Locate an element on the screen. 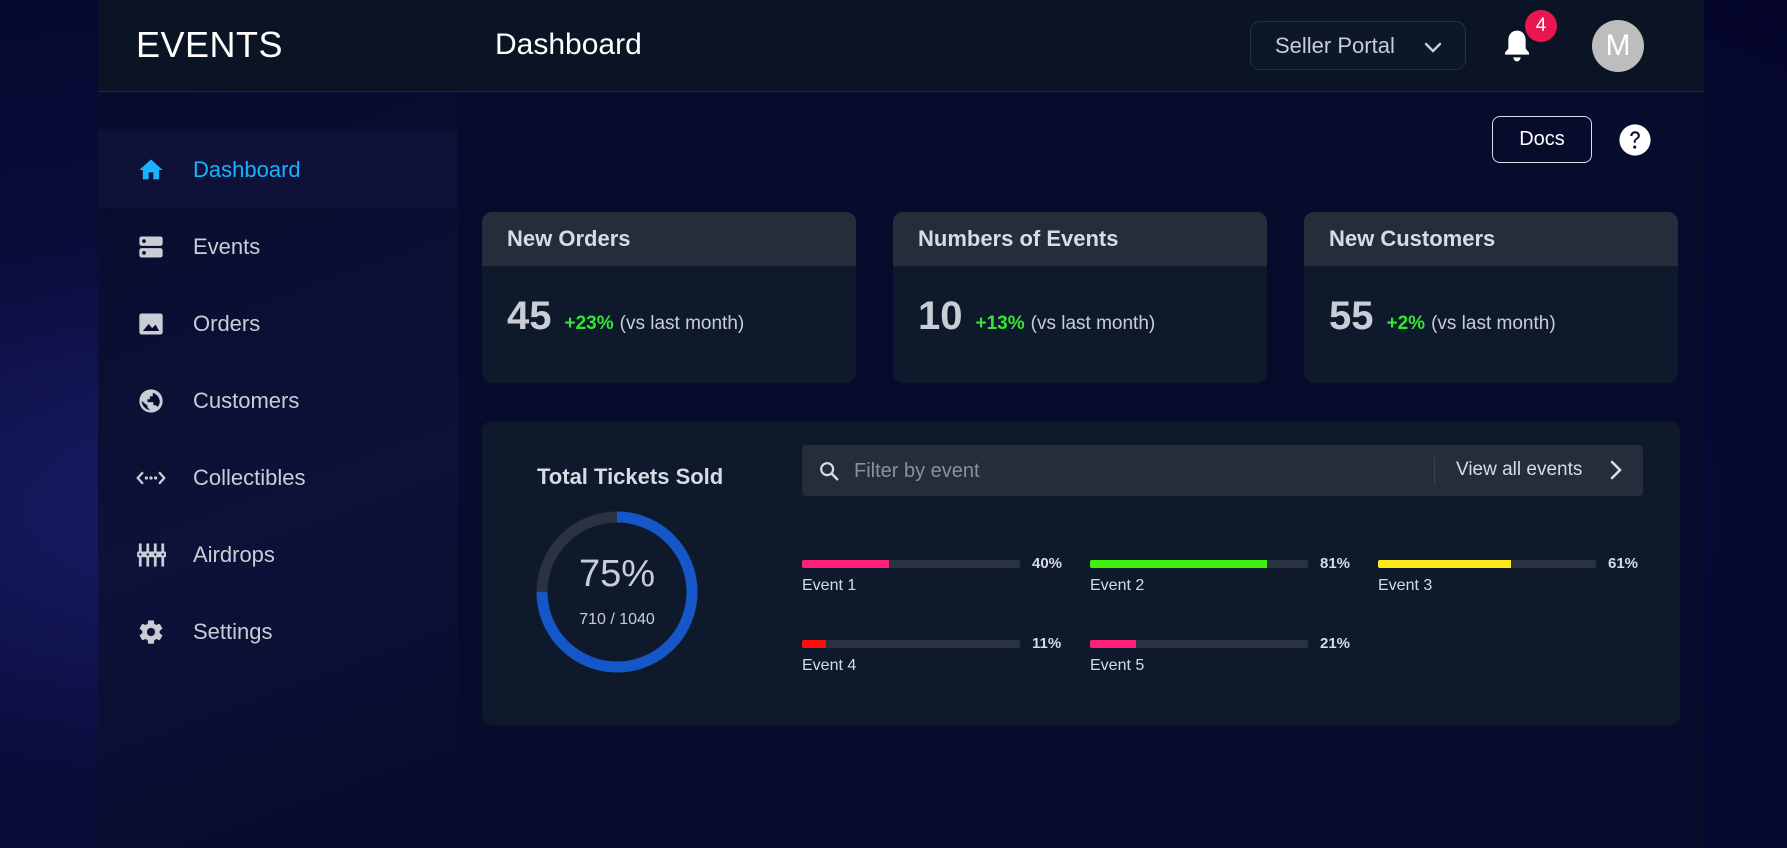 The image size is (1787, 848). stat-change: +23% is located at coordinates (589, 323).